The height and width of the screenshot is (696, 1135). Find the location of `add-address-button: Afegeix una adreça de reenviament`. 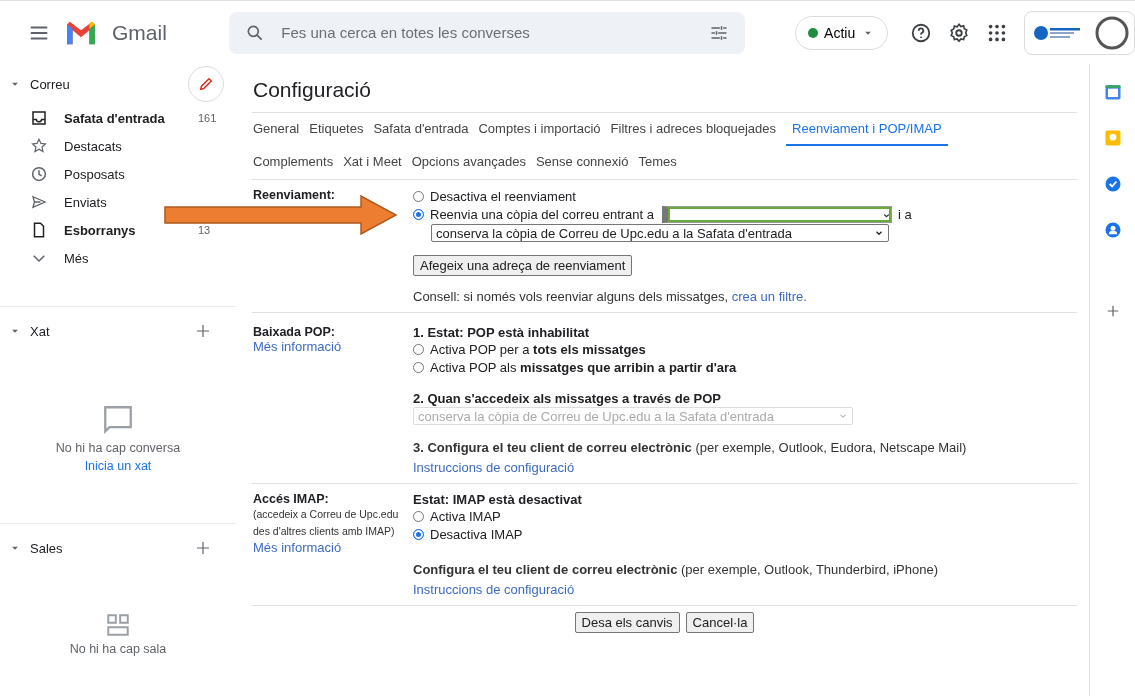

add-address-button: Afegeix una adreça de reenviament is located at coordinates (523, 265).